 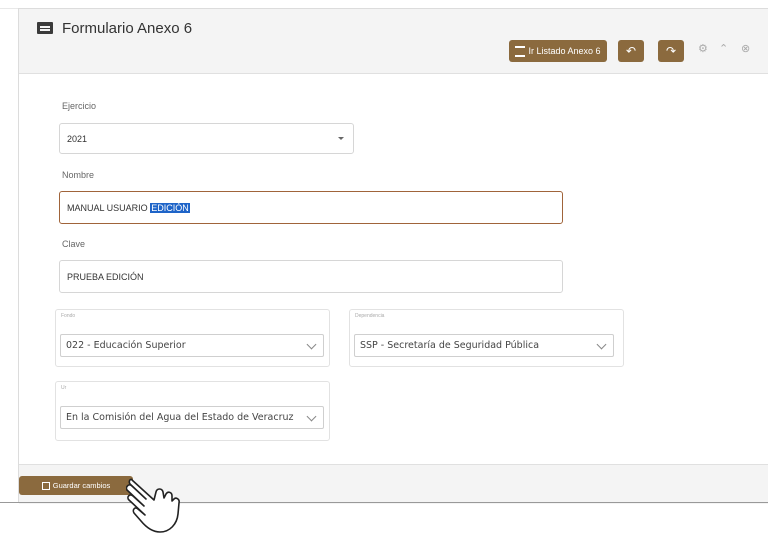 What do you see at coordinates (126, 345) in the screenshot?
I see `fondo-value: 022 - Educación Superior` at bounding box center [126, 345].